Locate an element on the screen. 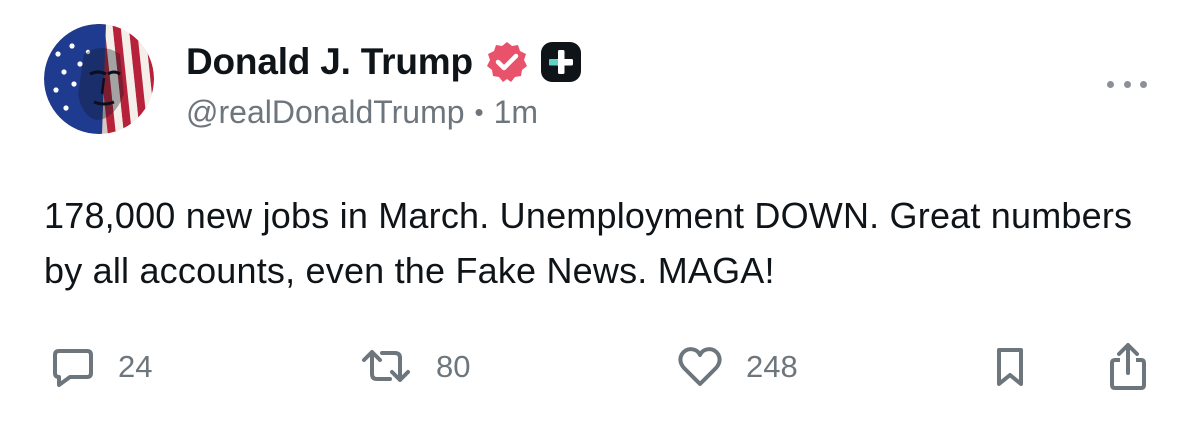 This screenshot has height=428, width=1199. flag-portrait-avatar-icon is located at coordinates (99, 79).